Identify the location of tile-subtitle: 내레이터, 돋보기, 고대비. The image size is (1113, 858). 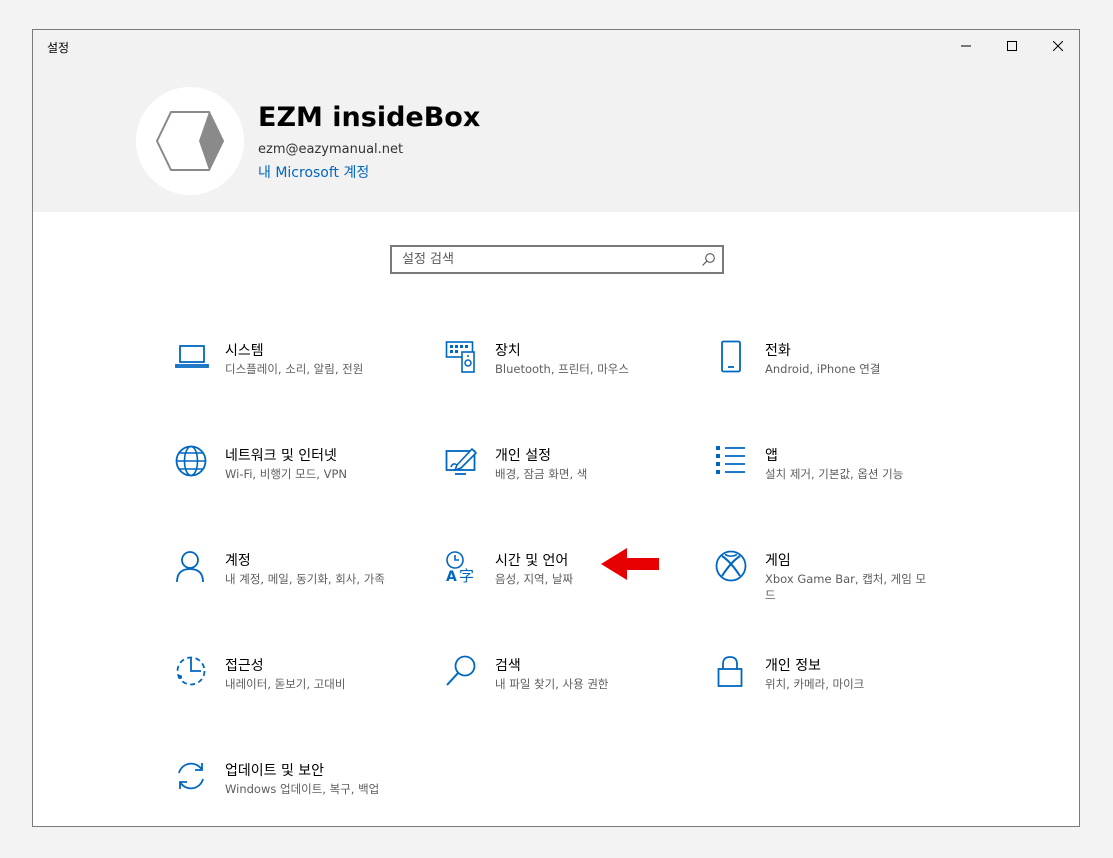
(285, 684).